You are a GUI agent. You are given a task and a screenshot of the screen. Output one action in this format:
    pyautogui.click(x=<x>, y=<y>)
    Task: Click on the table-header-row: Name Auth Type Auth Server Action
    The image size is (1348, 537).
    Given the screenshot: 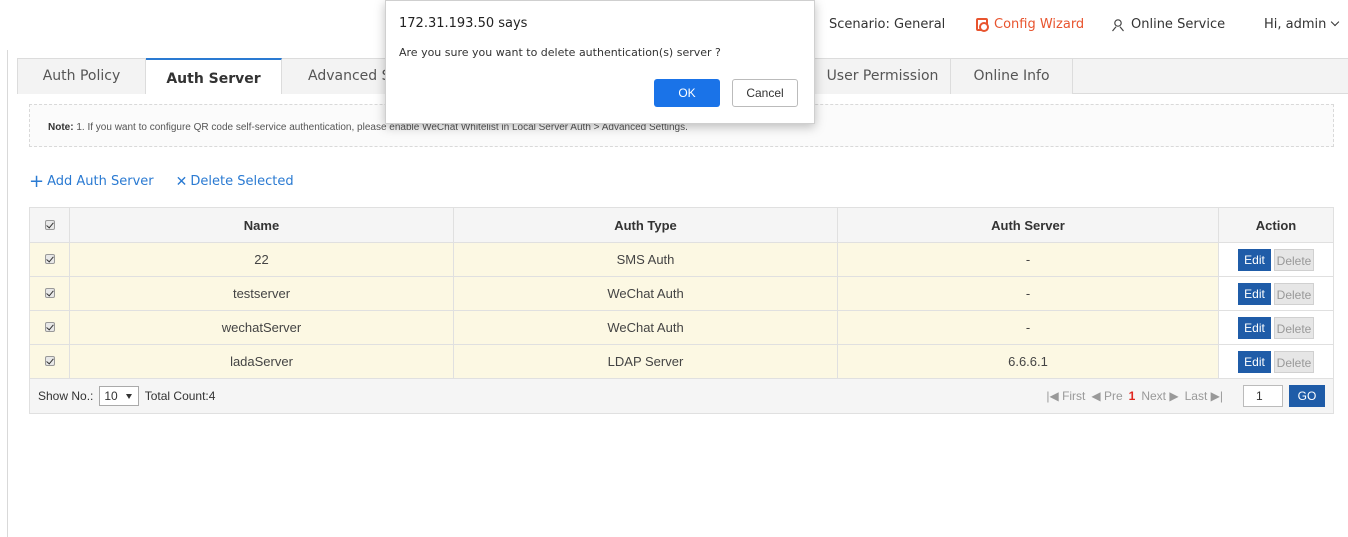 What is the action you would take?
    pyautogui.click(x=681, y=225)
    